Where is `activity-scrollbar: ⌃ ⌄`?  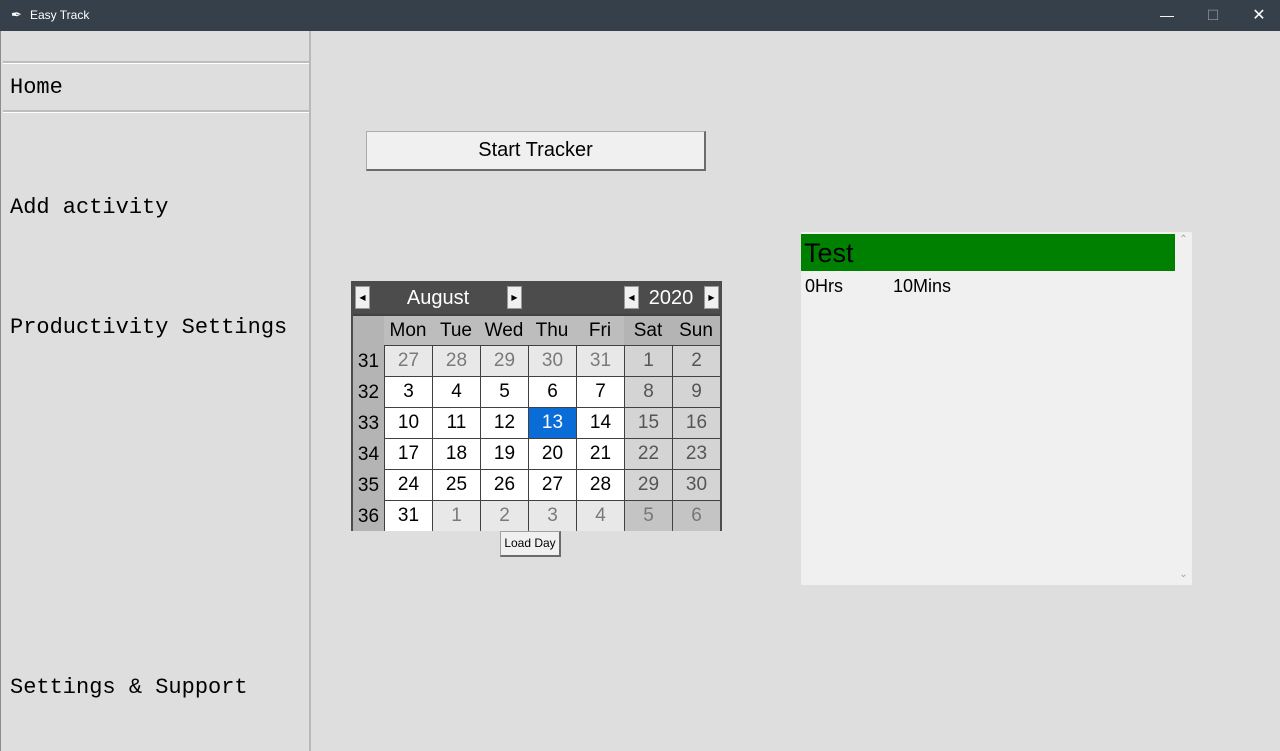 activity-scrollbar: ⌃ ⌄ is located at coordinates (1183, 408).